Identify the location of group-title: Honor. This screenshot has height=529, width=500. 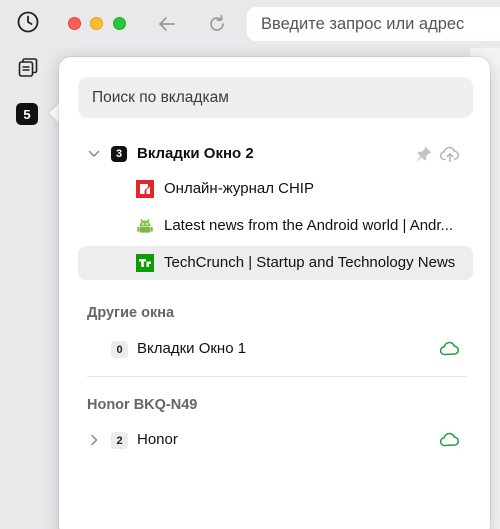
(157, 439).